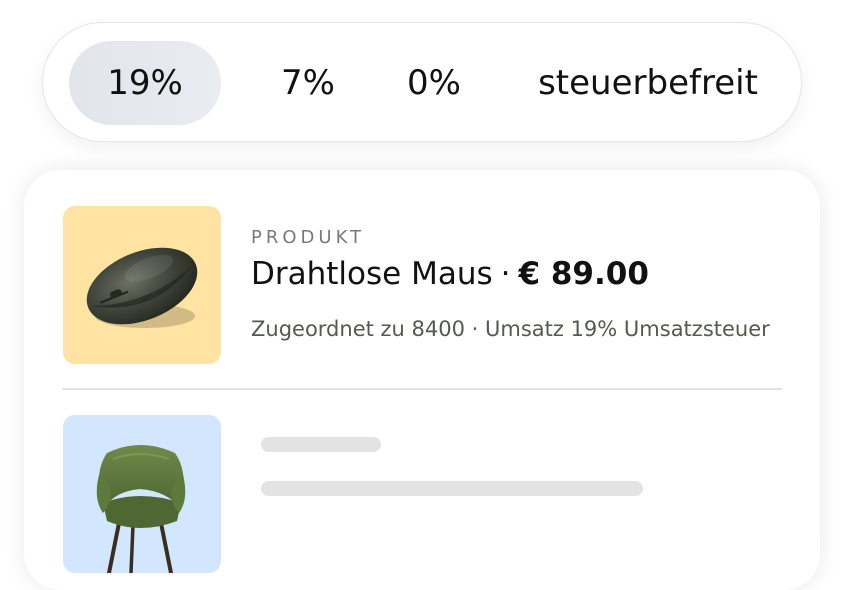  Describe the element at coordinates (583, 274) in the screenshot. I see `product-price: € 89.00` at that location.